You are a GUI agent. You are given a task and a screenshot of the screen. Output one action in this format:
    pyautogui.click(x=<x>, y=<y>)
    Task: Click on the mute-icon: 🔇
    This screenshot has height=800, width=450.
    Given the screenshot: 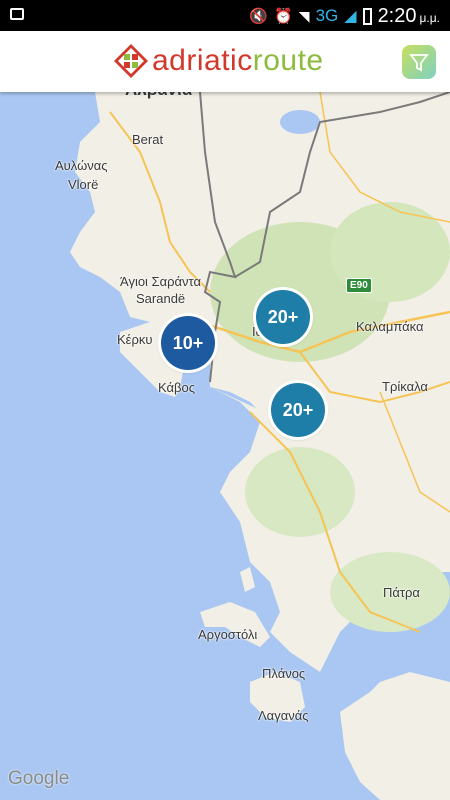 What is the action you would take?
    pyautogui.click(x=259, y=16)
    